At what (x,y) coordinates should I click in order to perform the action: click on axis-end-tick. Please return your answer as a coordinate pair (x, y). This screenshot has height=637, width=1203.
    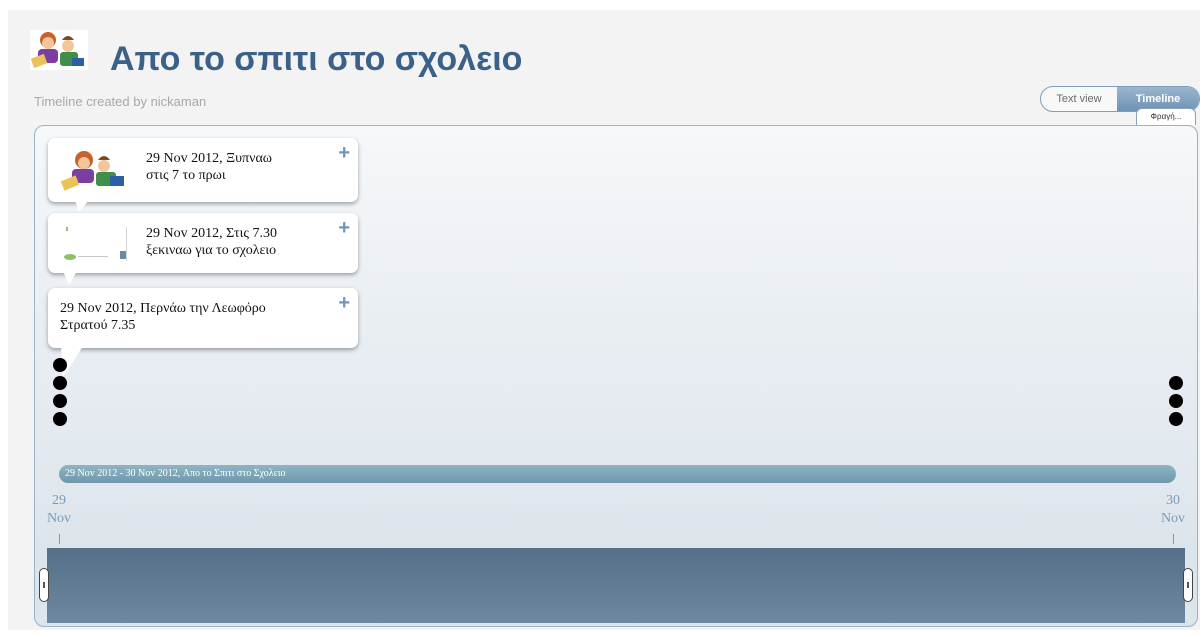
    Looking at the image, I should click on (1173, 539).